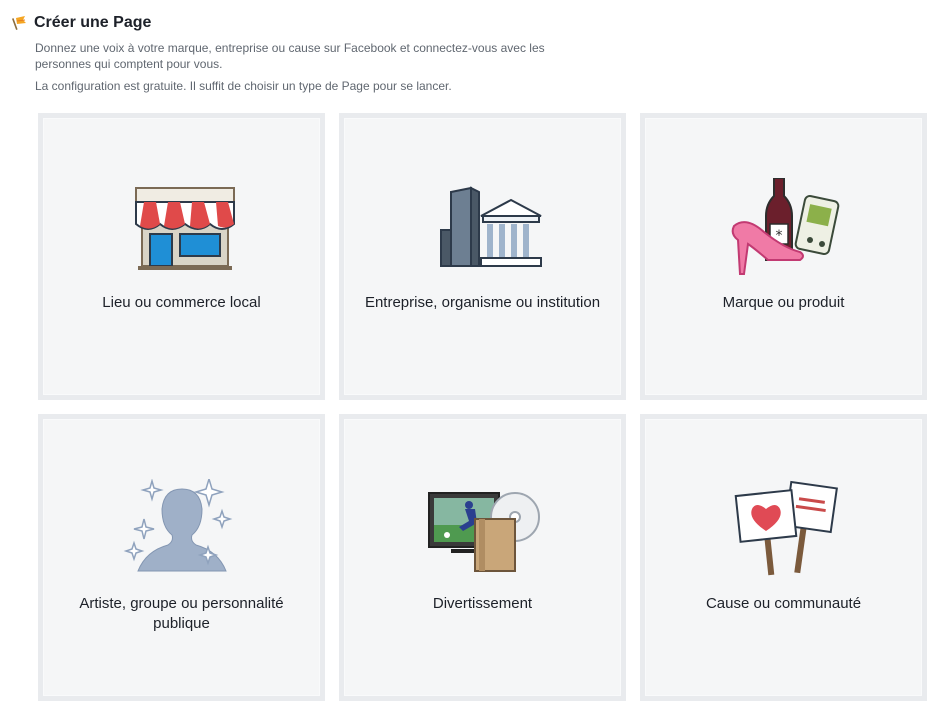  I want to click on category-label: Divertissement, so click(482, 603).